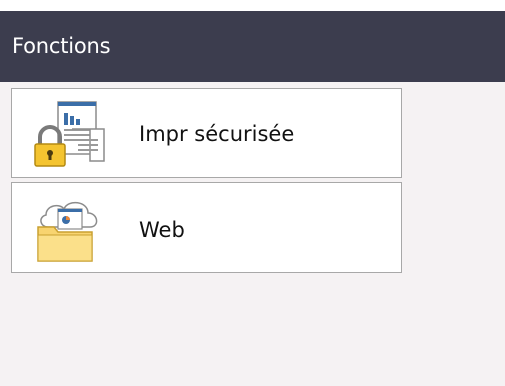 The image size is (505, 386). What do you see at coordinates (162, 230) in the screenshot?
I see `web-label: Web` at bounding box center [162, 230].